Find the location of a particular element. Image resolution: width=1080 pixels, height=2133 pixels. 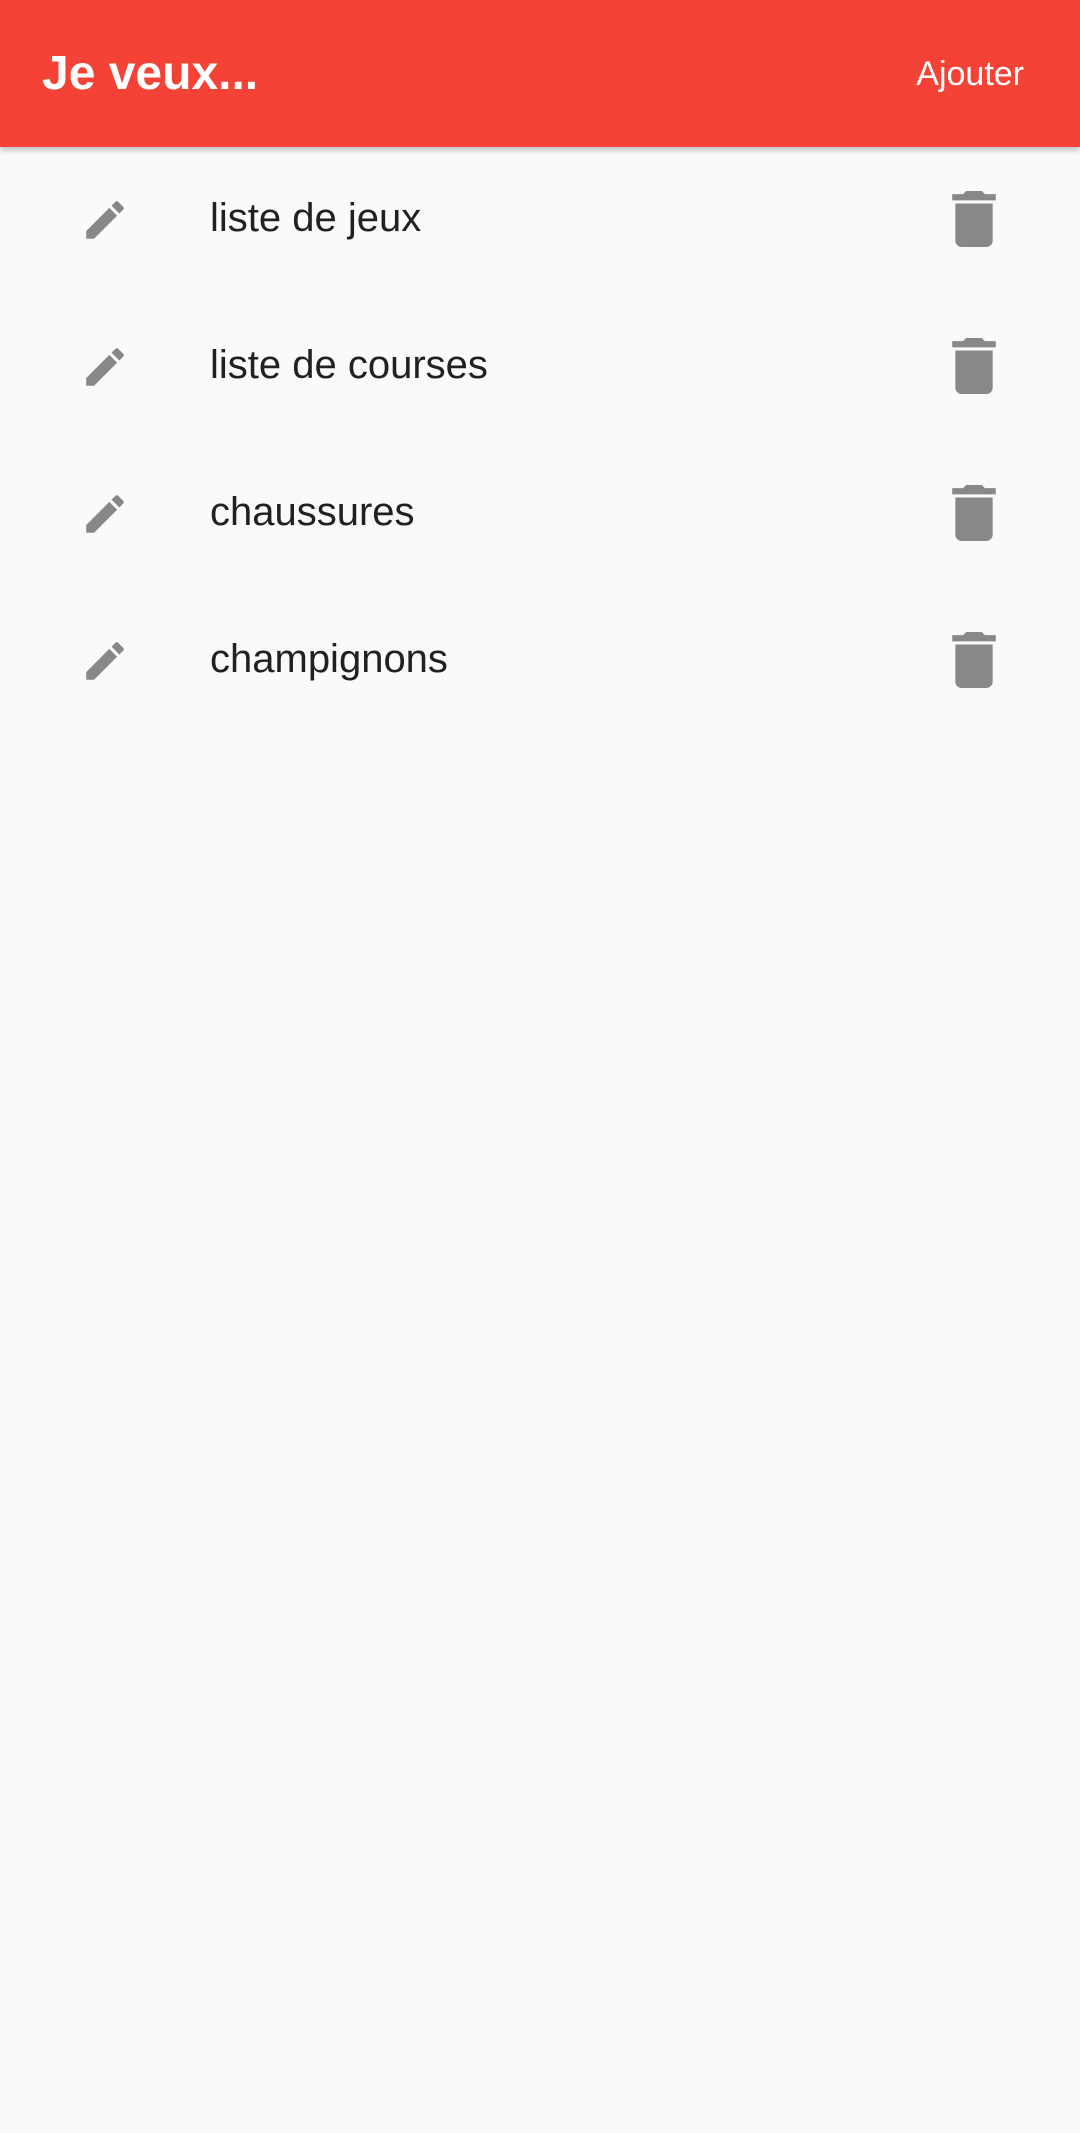

add-button: Ajouter is located at coordinates (970, 74).